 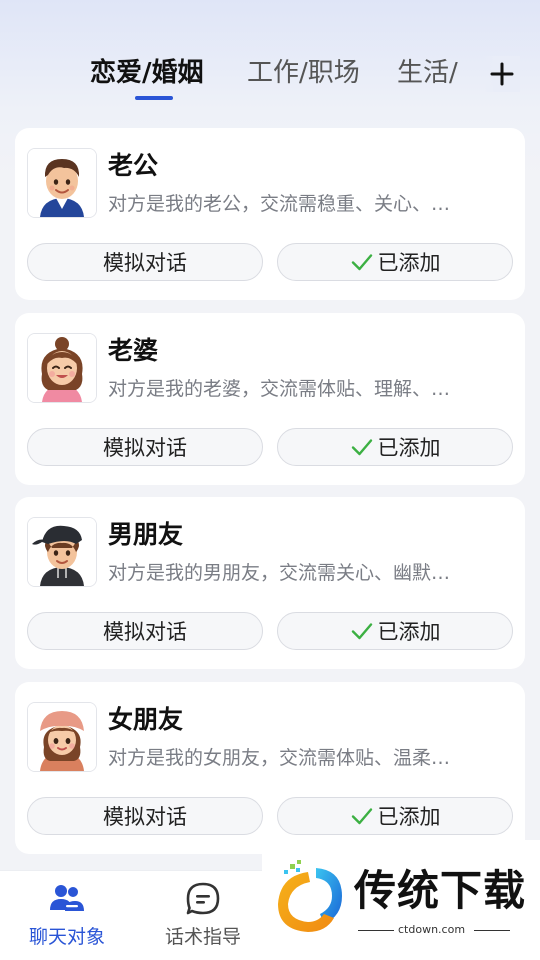 What do you see at coordinates (310, 896) in the screenshot?
I see `watermark-logo-icon` at bounding box center [310, 896].